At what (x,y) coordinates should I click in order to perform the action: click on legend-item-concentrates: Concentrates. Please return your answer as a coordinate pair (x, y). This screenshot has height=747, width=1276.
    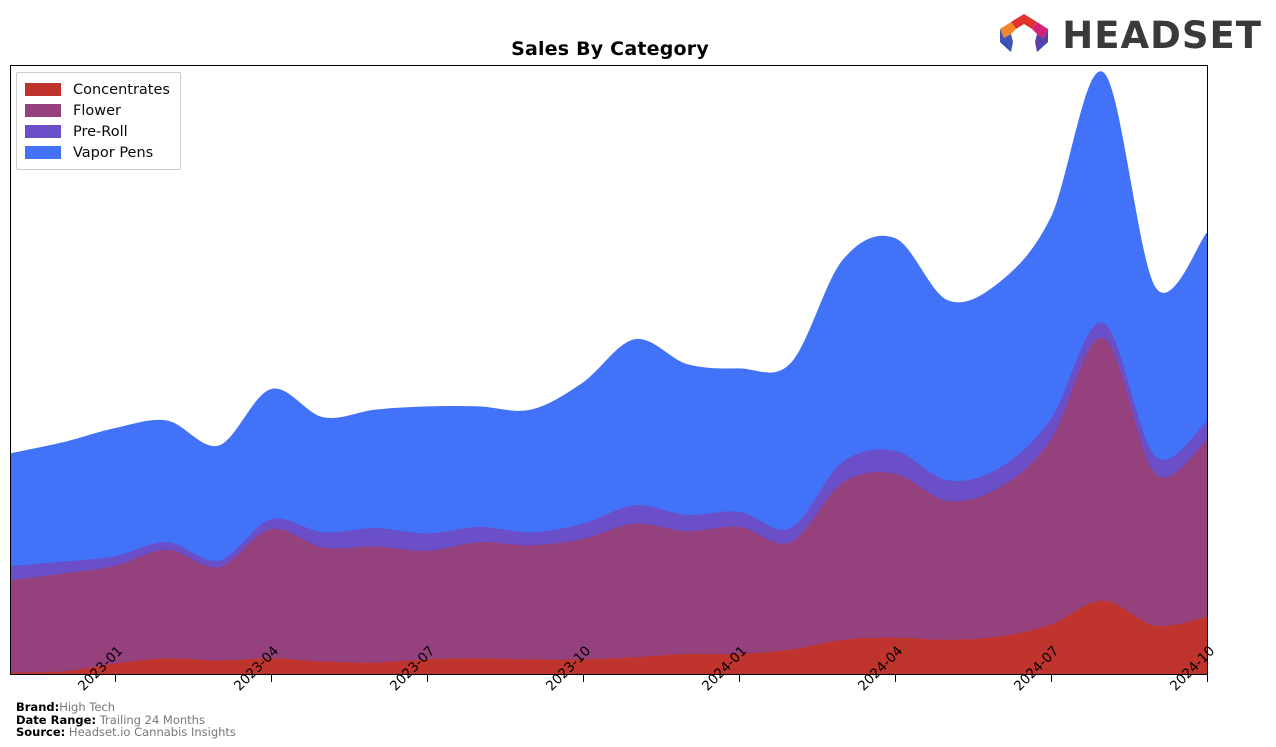
    Looking at the image, I should click on (97, 89).